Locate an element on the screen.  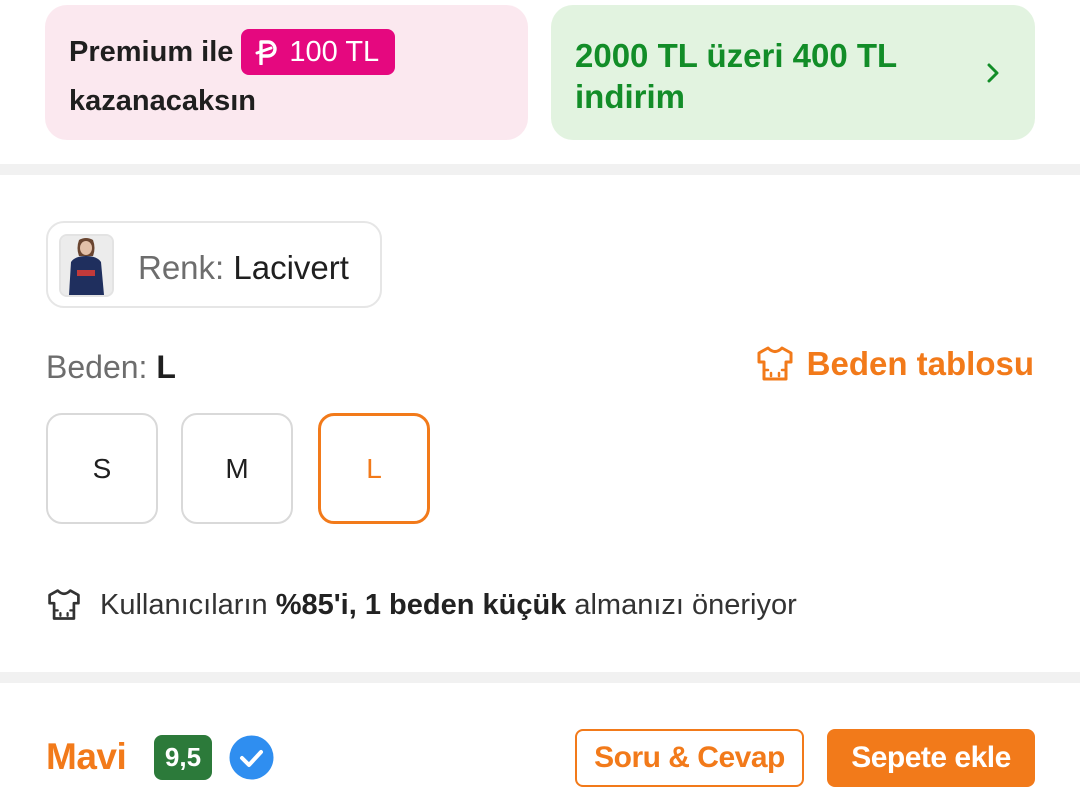
premium-amount: 100 TL is located at coordinates (334, 51).